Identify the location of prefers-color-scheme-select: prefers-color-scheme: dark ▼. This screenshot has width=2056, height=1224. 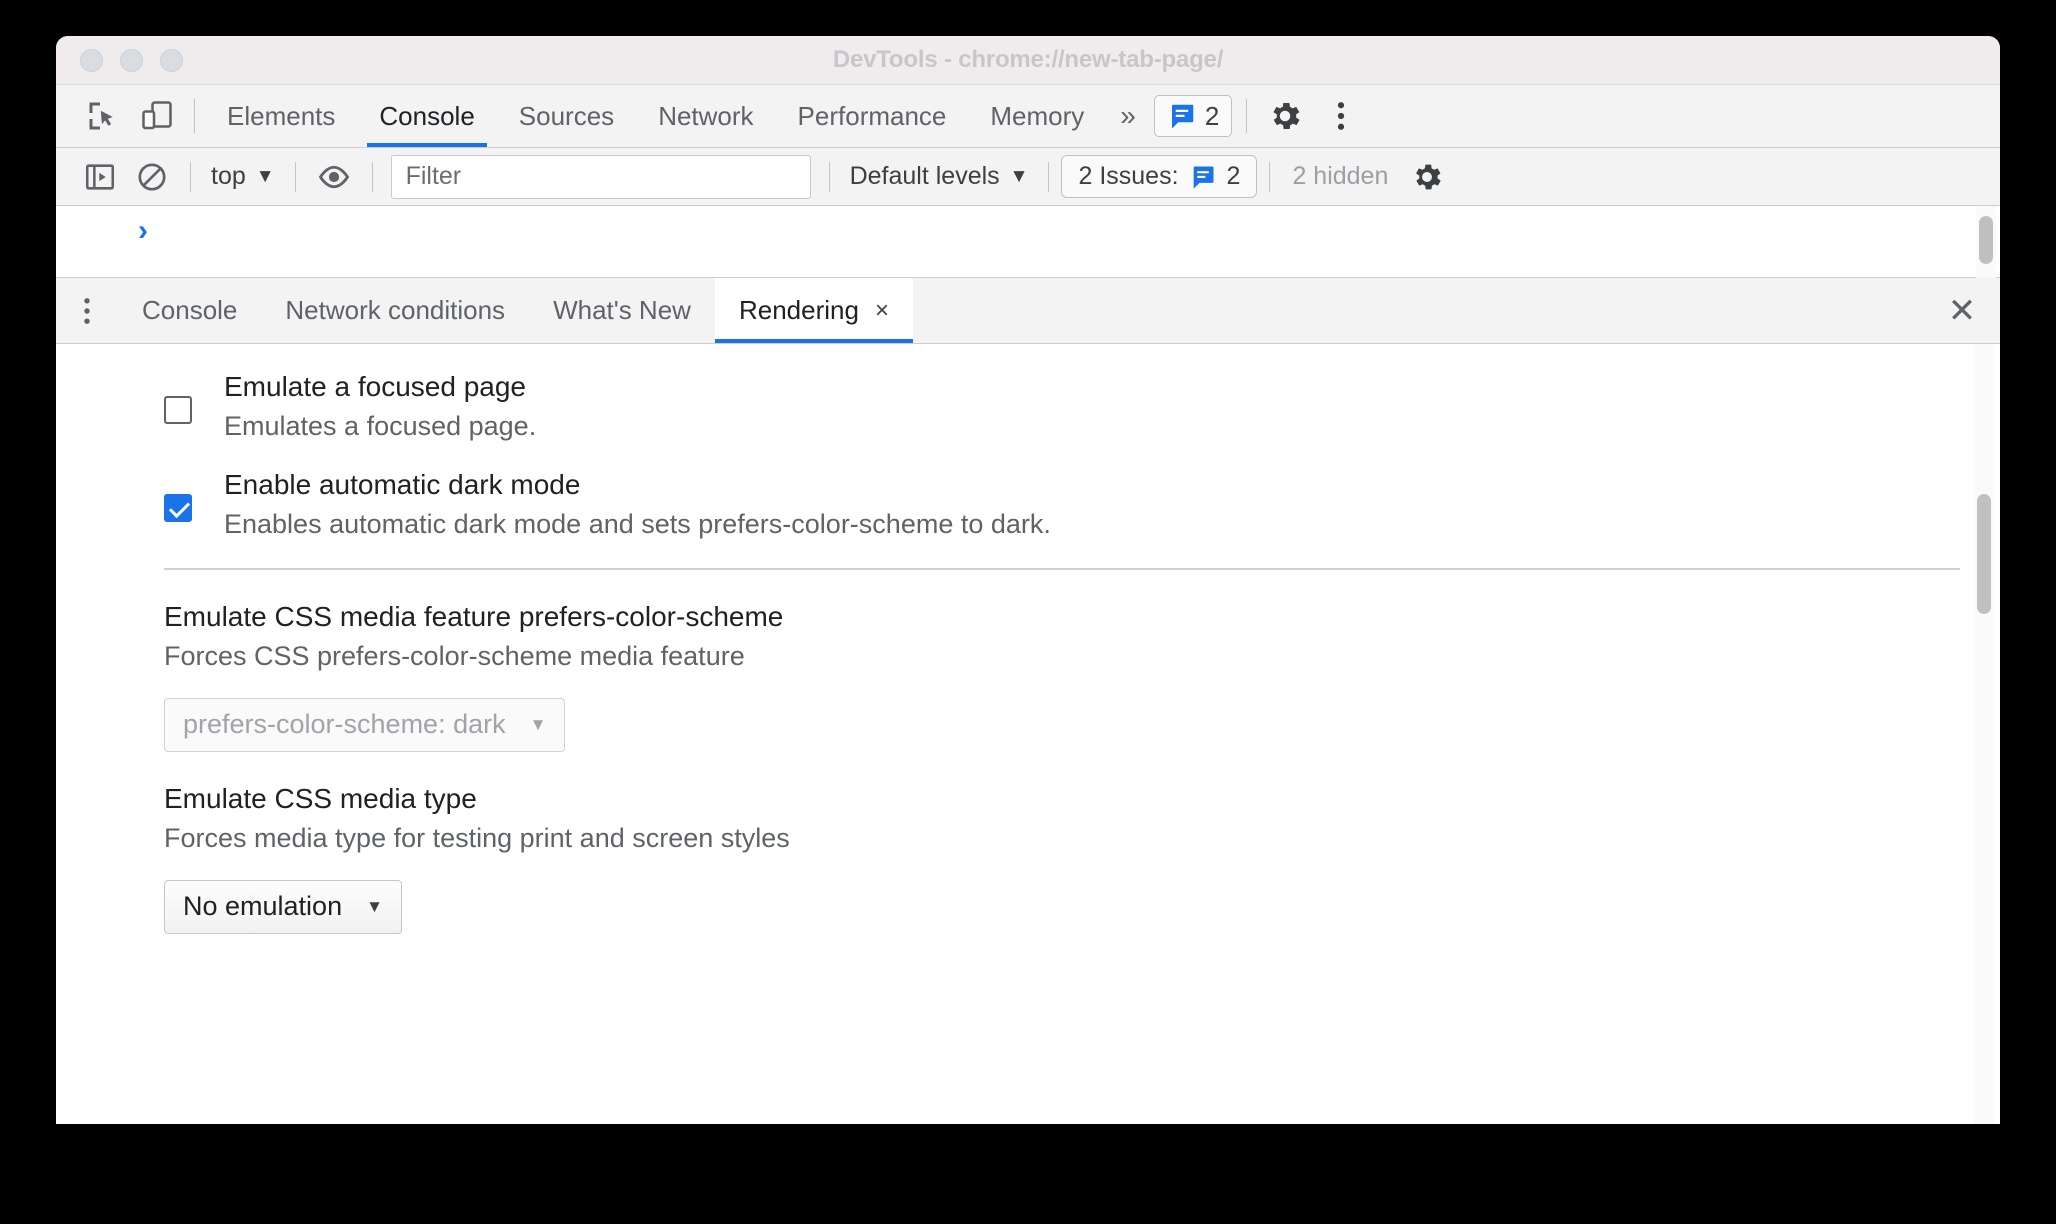
(365, 724).